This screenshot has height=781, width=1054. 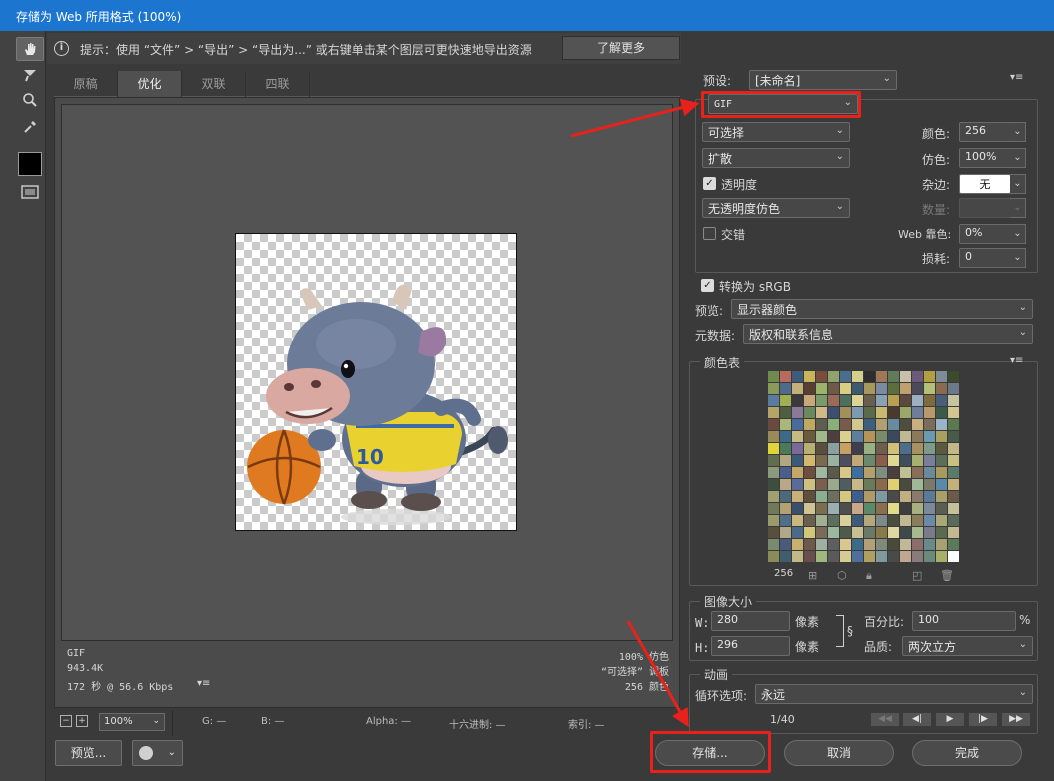 I want to click on slice-select-tool-icon, so click(x=30, y=75).